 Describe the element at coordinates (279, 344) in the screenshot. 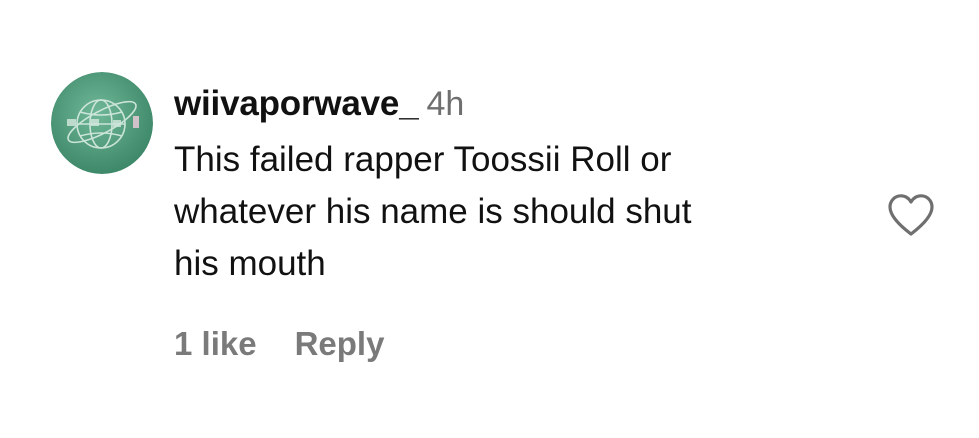

I see `comment-actions: 1 like Reply` at that location.